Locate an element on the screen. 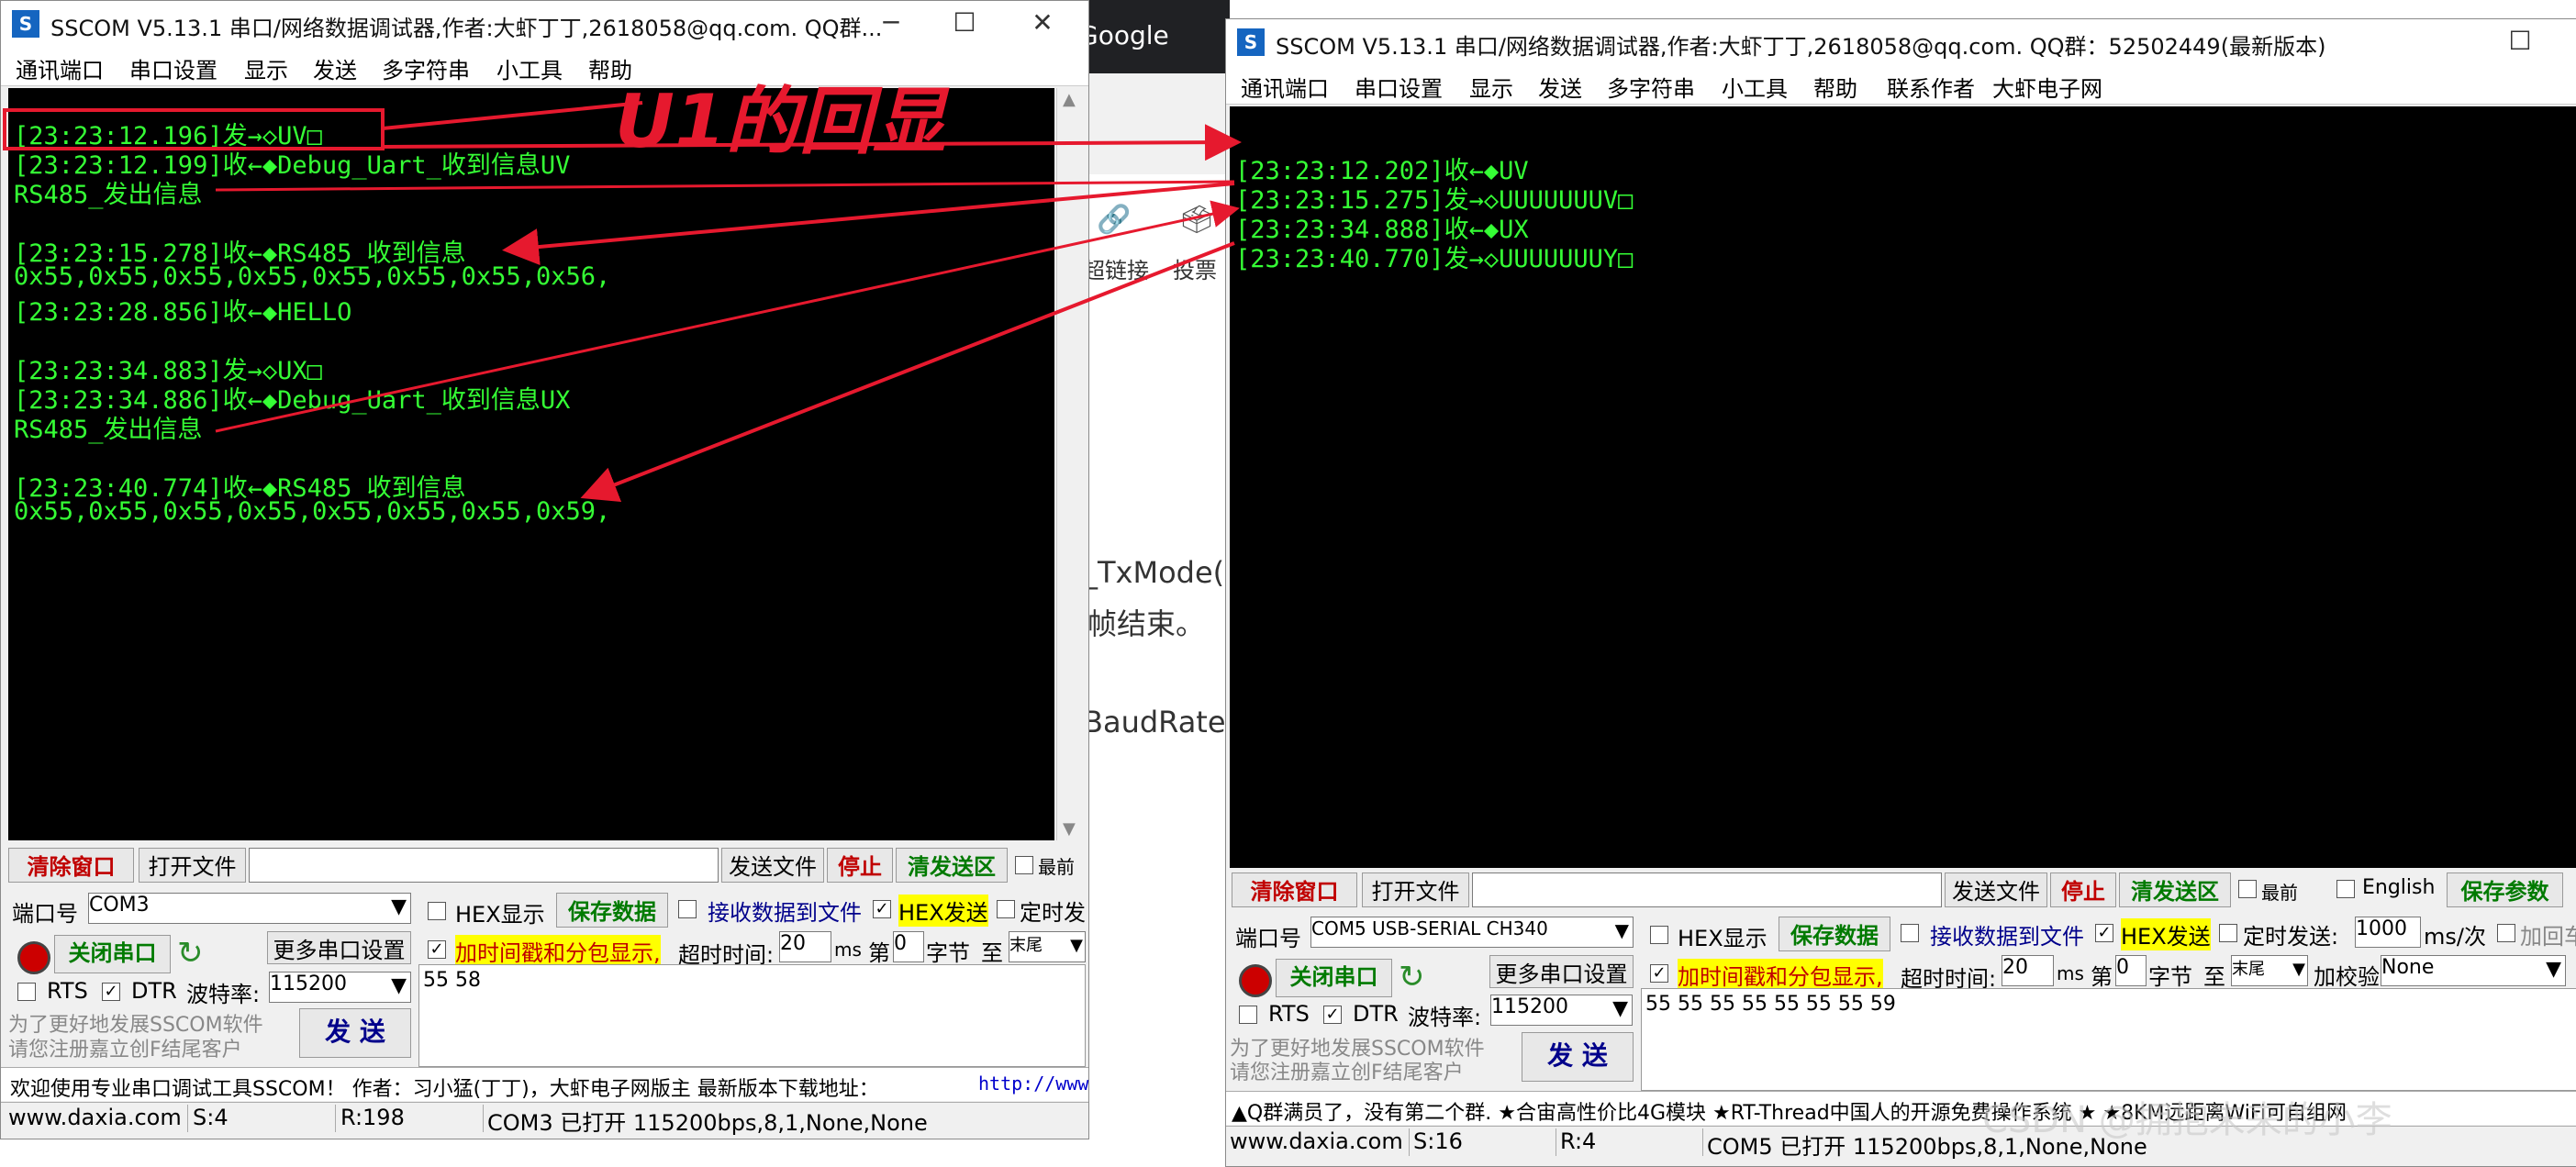 This screenshot has height=1167, width=2576. hyperlink-label: 超链接 is located at coordinates (1116, 268).